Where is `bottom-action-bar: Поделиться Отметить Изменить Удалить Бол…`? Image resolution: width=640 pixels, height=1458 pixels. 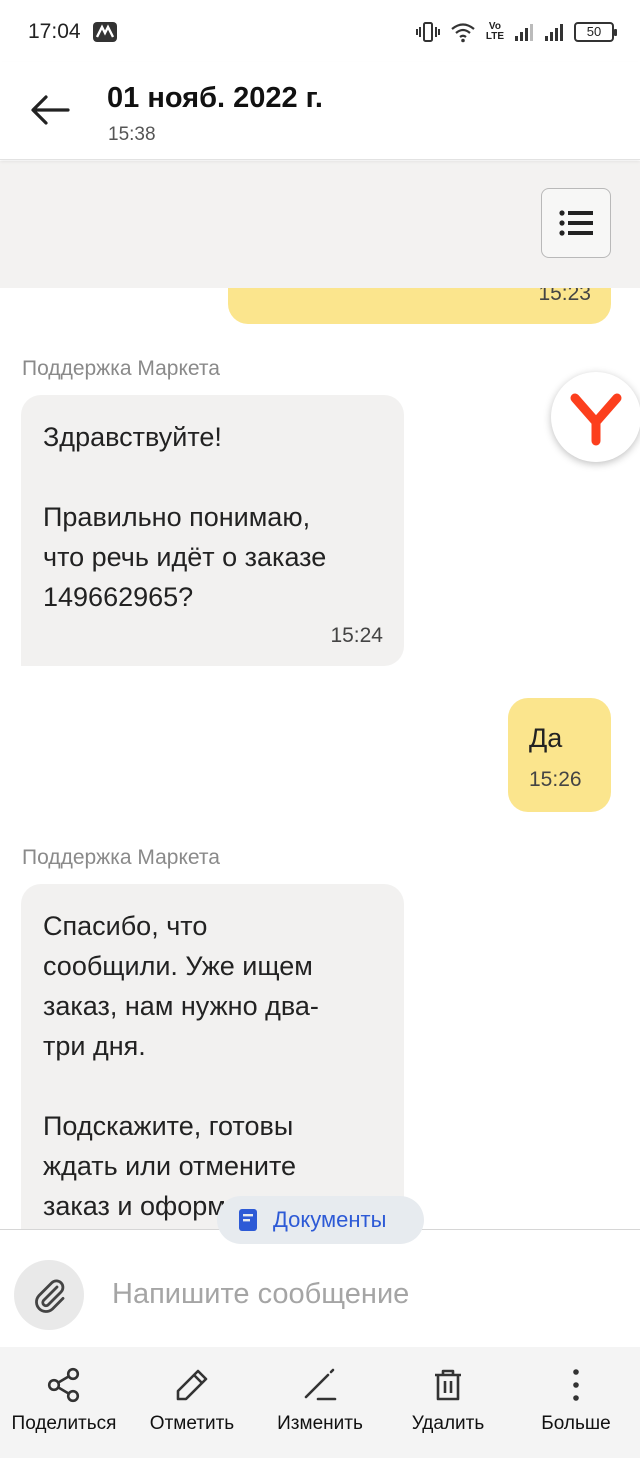 bottom-action-bar: Поделиться Отметить Изменить Удалить Бол… is located at coordinates (320, 1402).